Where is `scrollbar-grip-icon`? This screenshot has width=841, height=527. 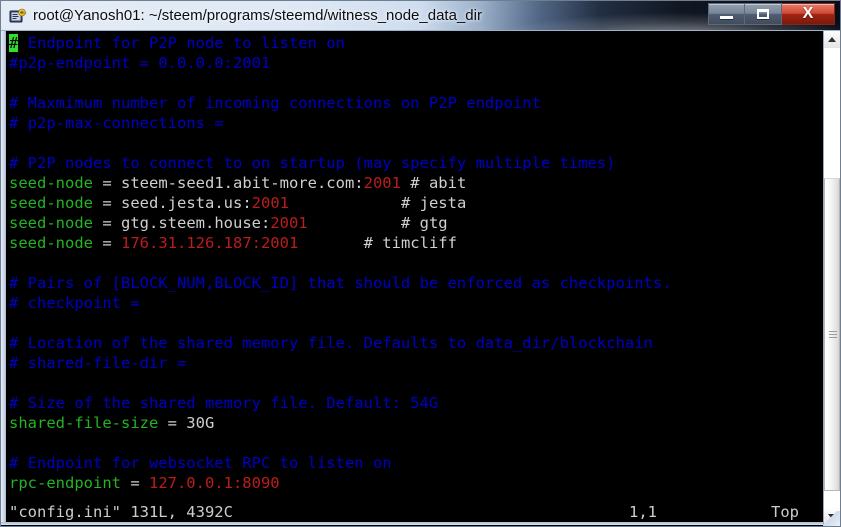 scrollbar-grip-icon is located at coordinates (833, 334).